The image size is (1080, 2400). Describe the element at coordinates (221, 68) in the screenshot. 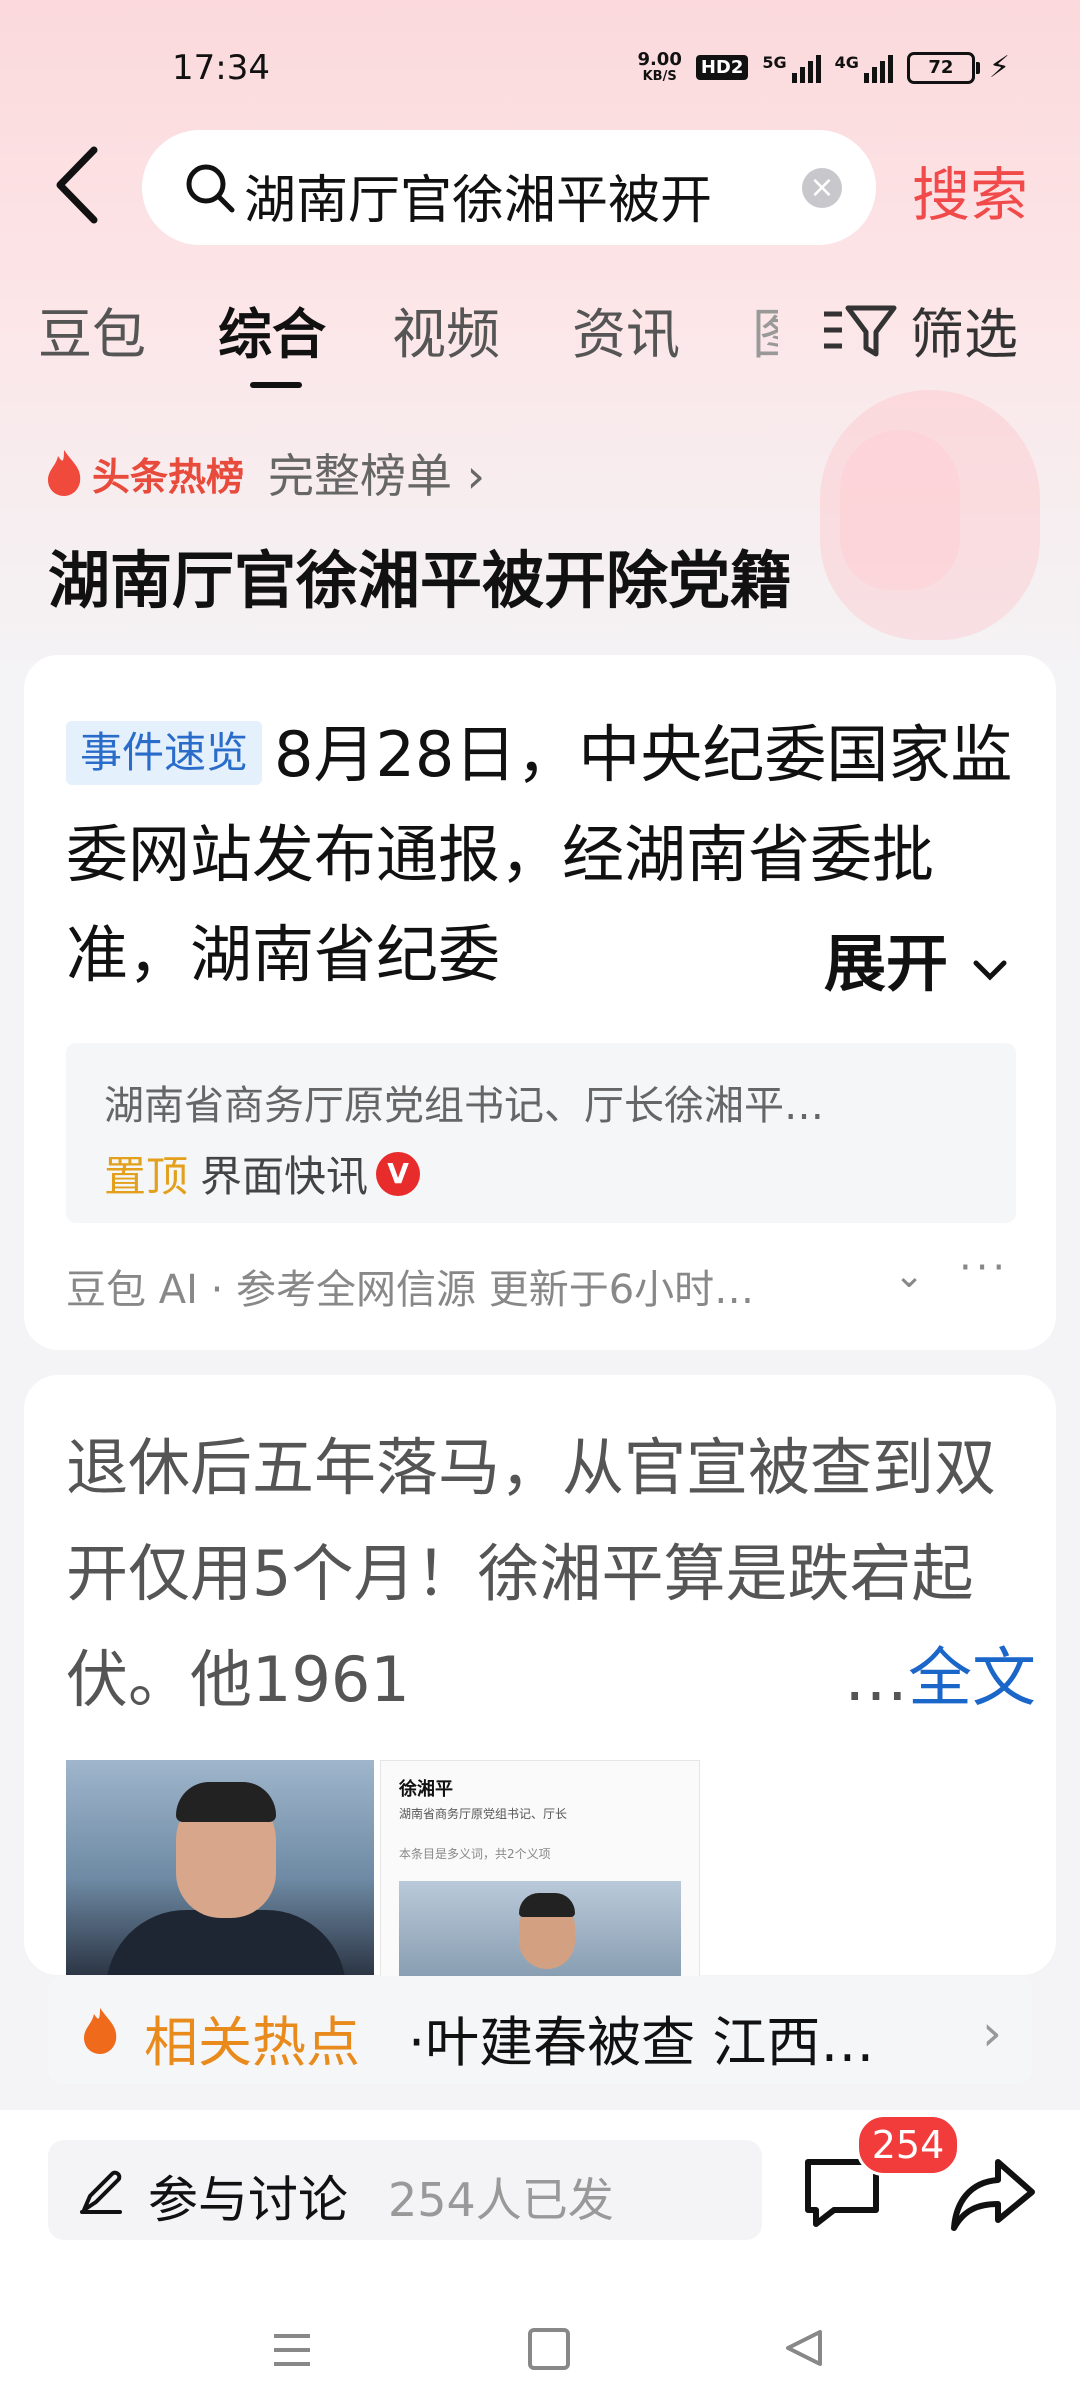

I see `status-time: 17:34` at that location.